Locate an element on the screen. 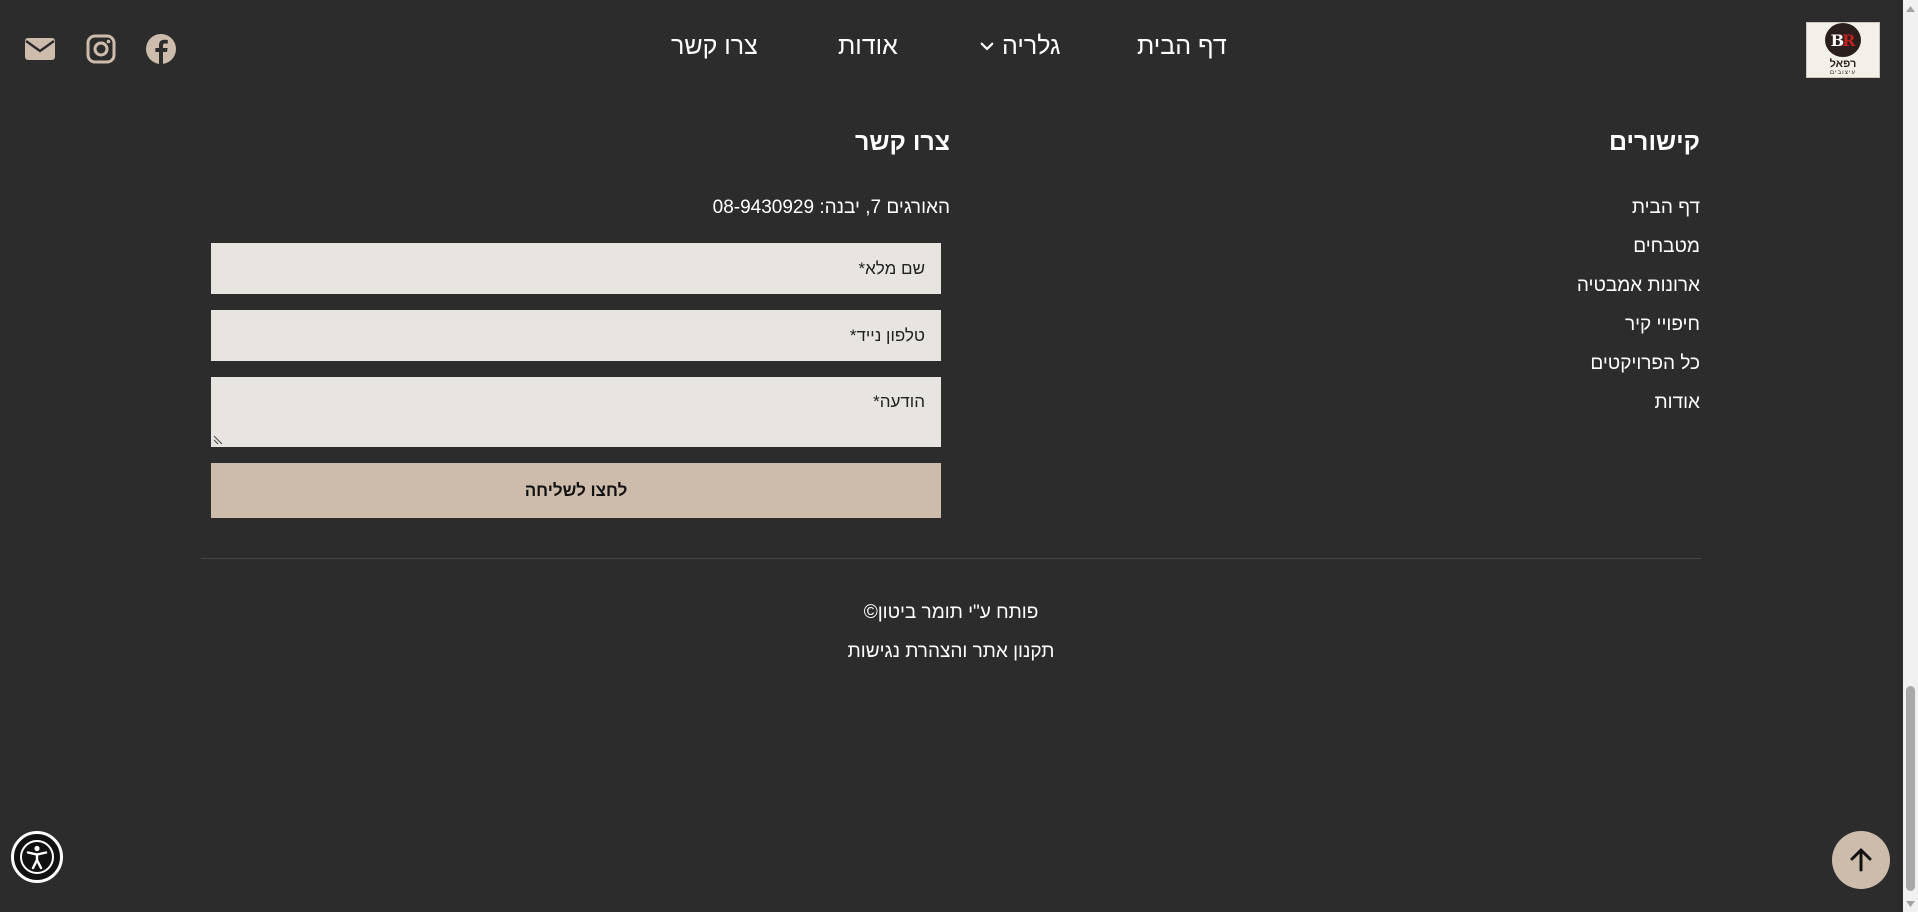 This screenshot has height=912, width=1918. footer-link-kitchens: מטבחים is located at coordinates (1638, 252).